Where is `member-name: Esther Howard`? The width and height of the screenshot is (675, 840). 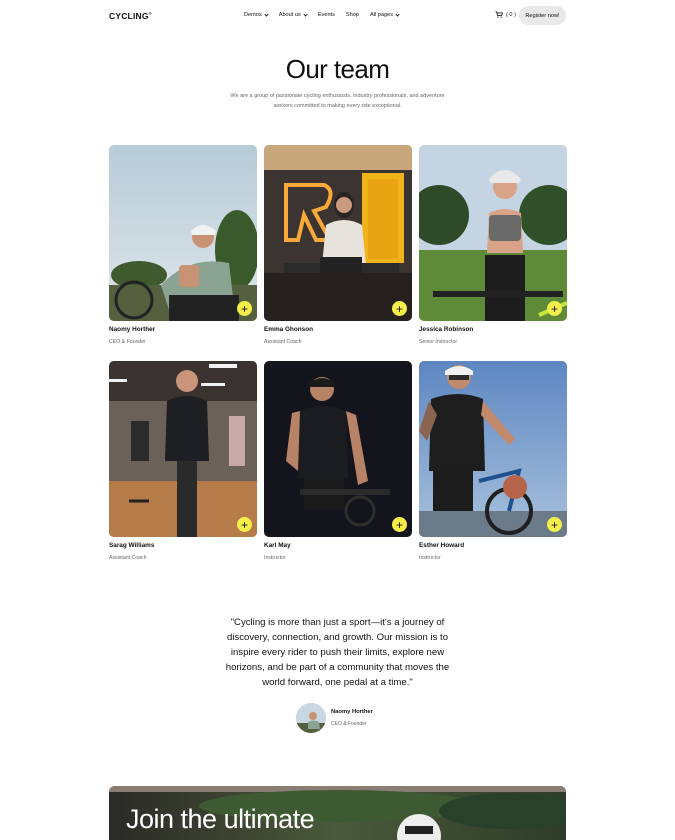
member-name: Esther Howard is located at coordinates (442, 545).